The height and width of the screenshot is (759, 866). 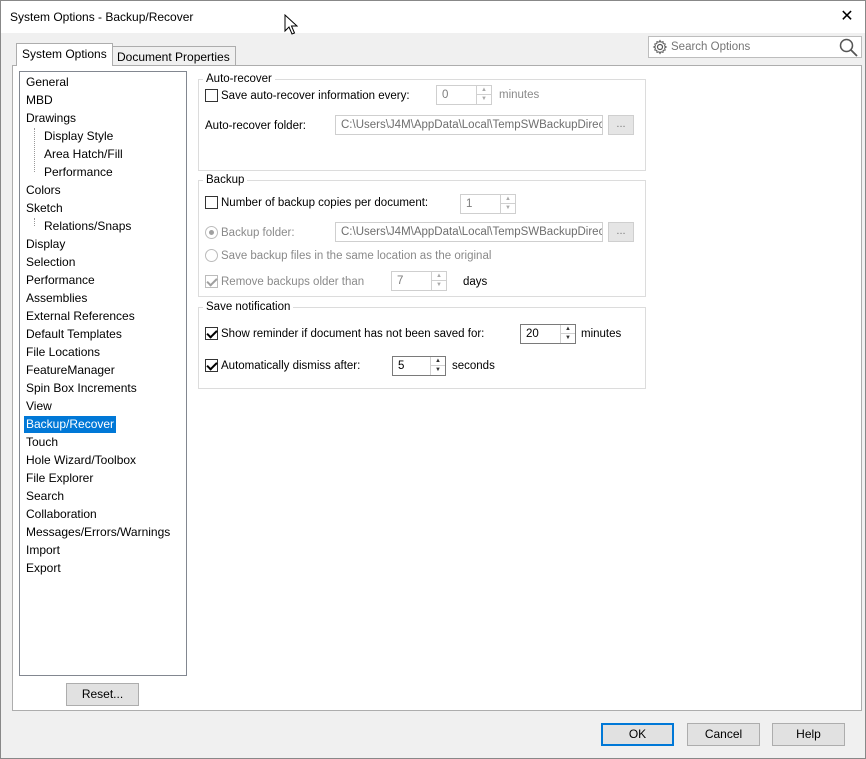 What do you see at coordinates (433, 17) in the screenshot?
I see `title-bar: System Options - Backup/Recover ✕` at bounding box center [433, 17].